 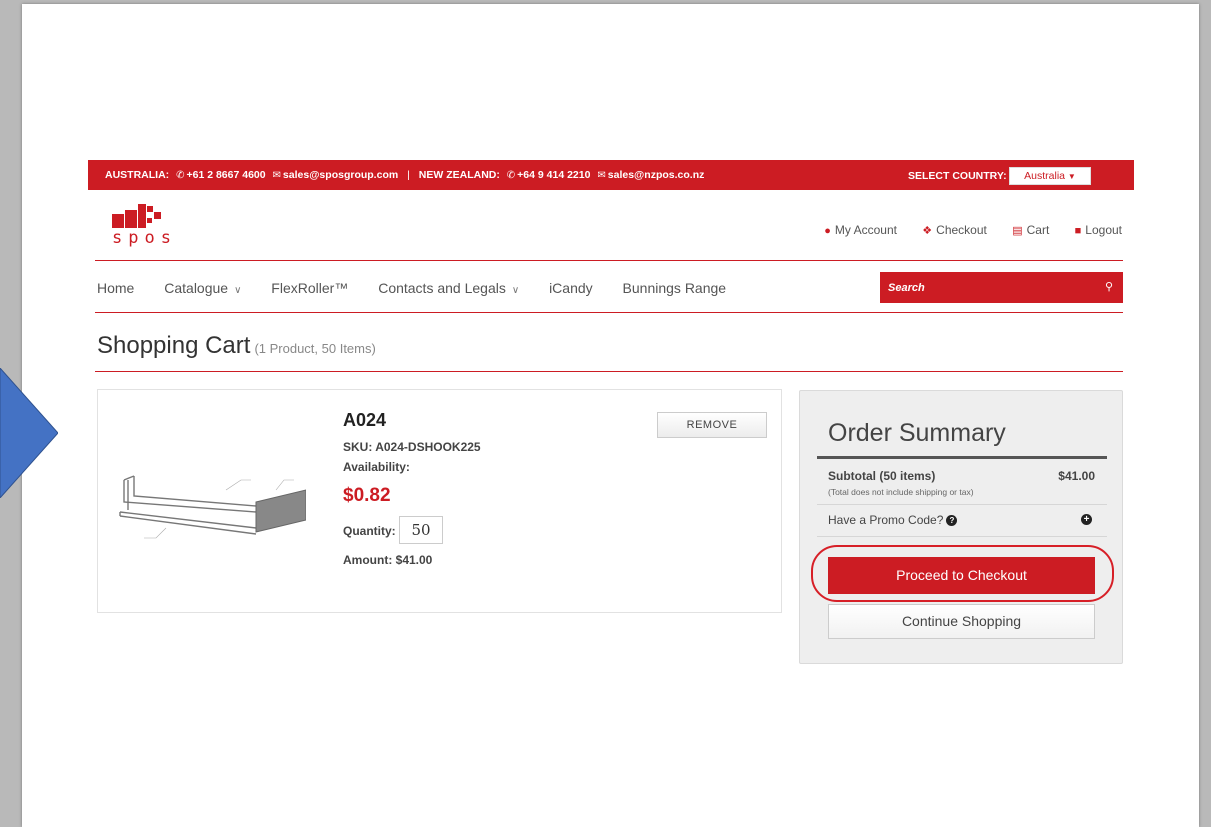 What do you see at coordinates (442, 288) in the screenshot?
I see `nav-contacts-label: Contacts and Legals` at bounding box center [442, 288].